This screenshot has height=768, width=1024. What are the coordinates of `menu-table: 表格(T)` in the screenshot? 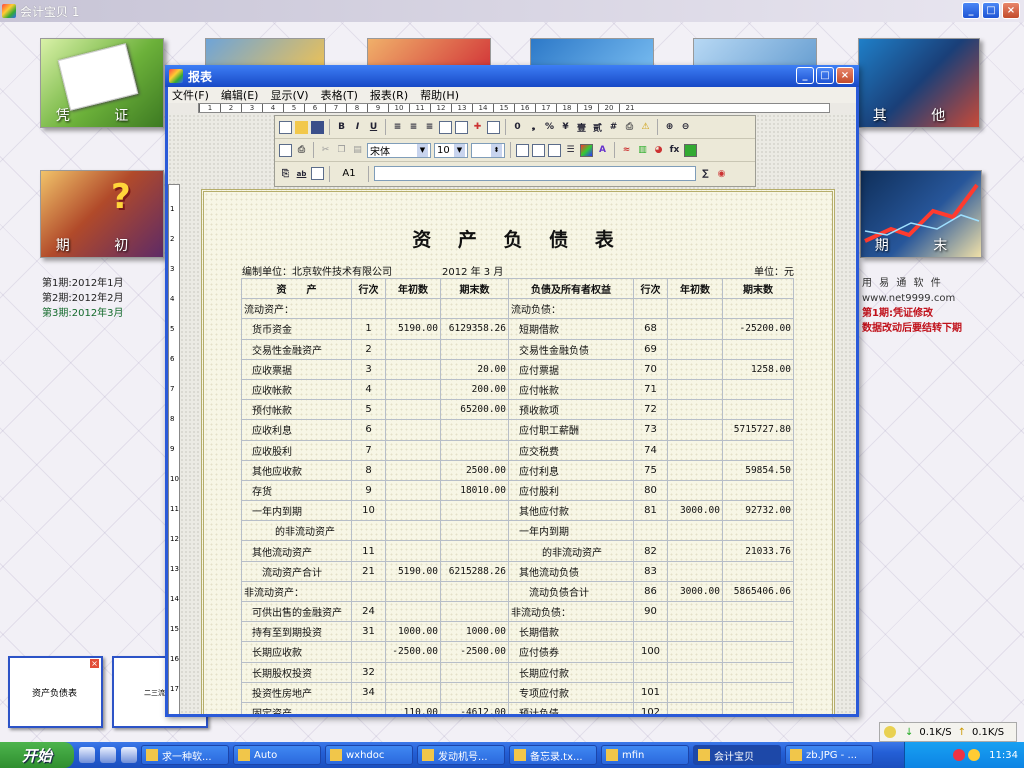 It's located at (339, 95).